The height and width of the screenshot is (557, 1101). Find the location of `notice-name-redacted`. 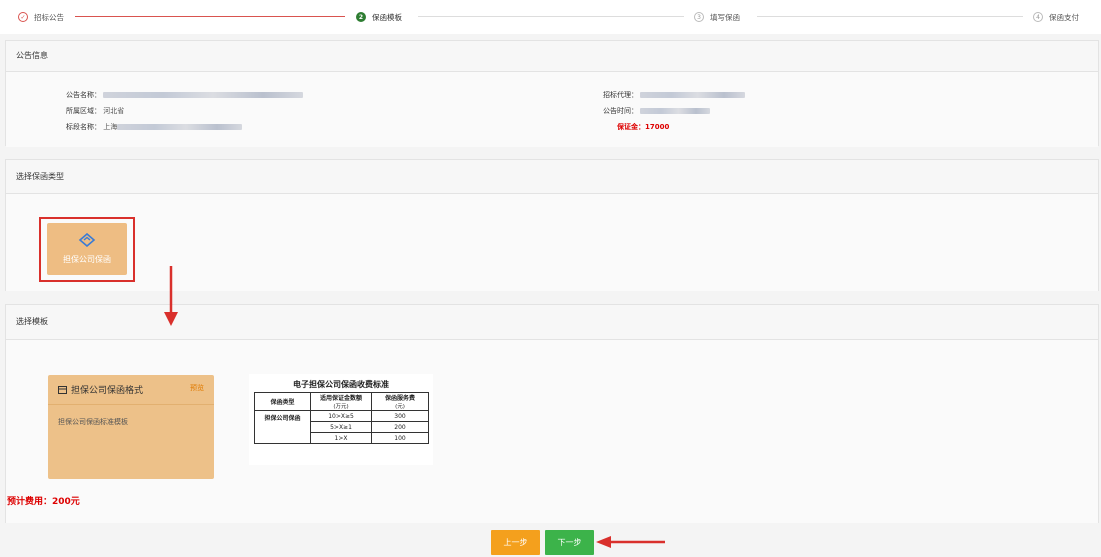

notice-name-redacted is located at coordinates (203, 95).